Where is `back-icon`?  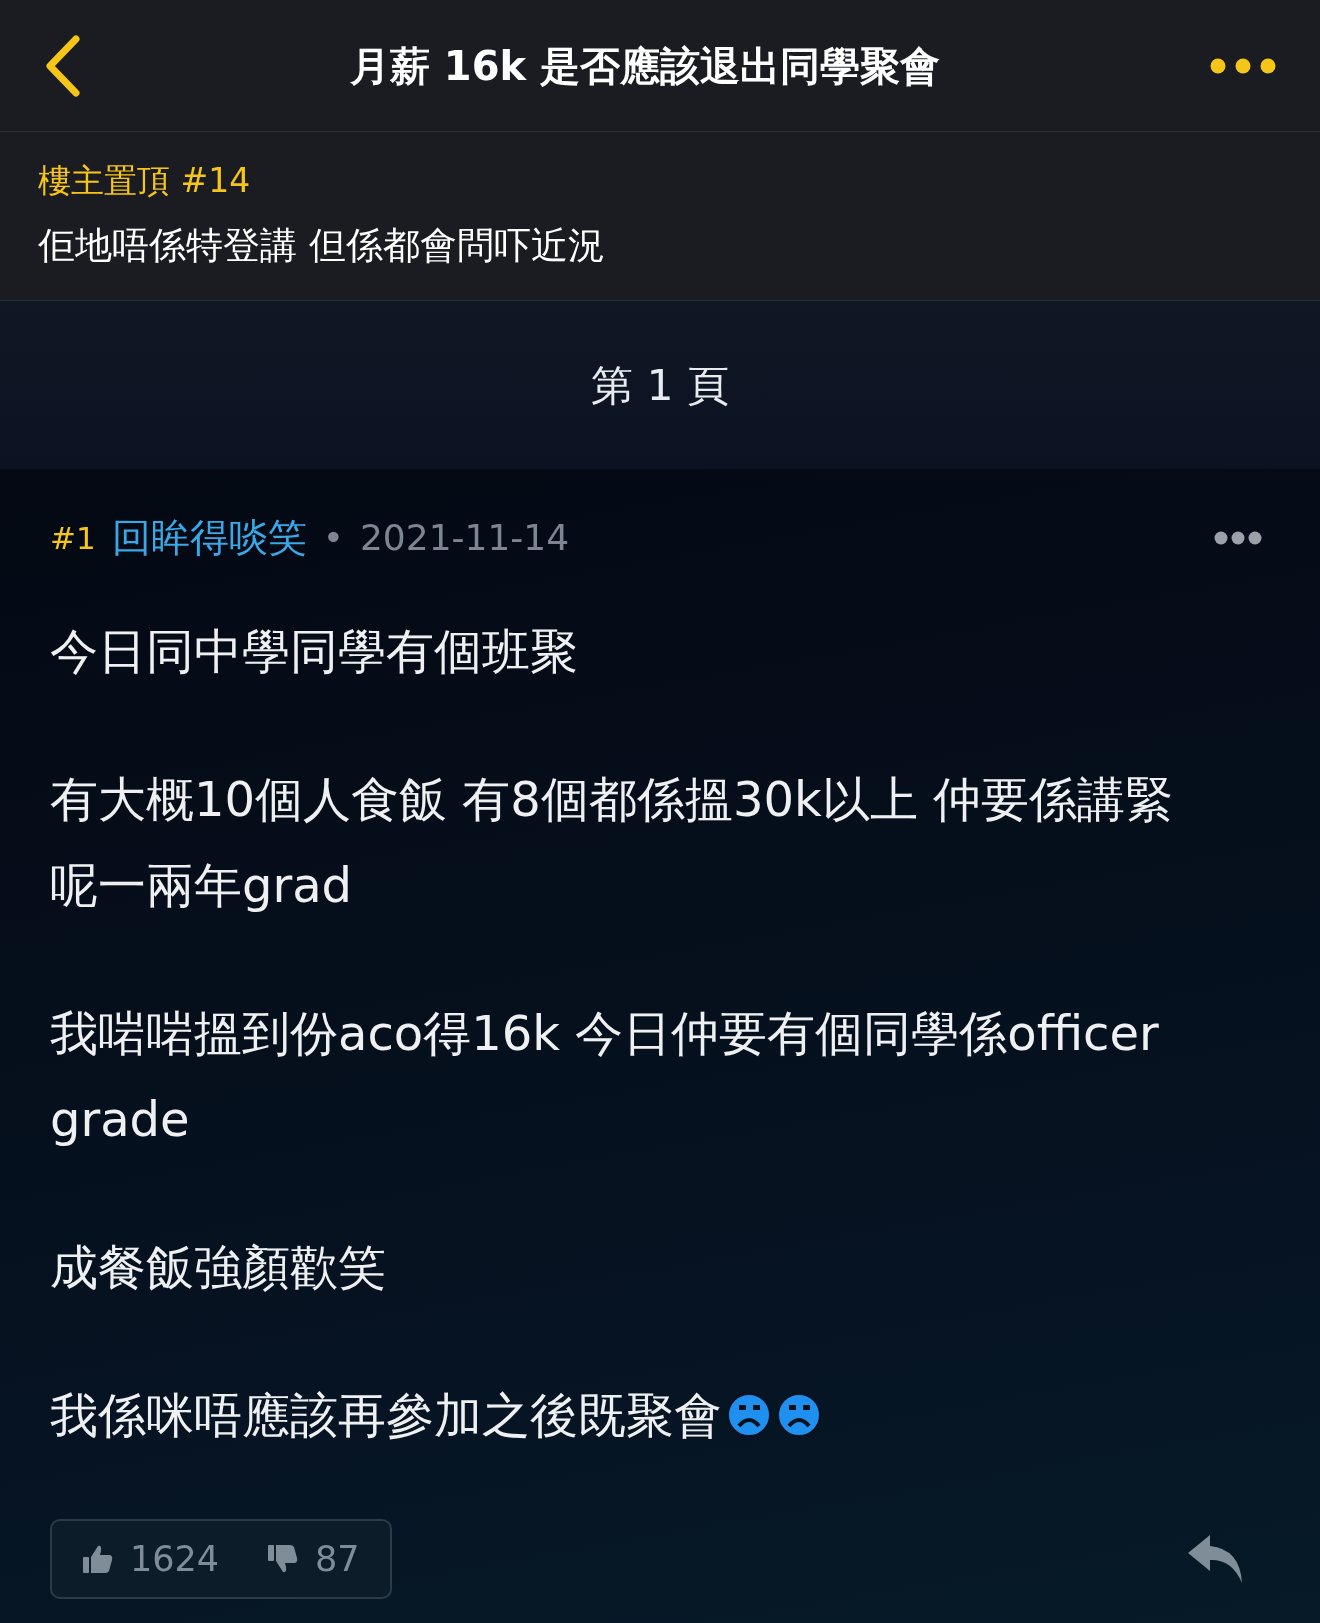
back-icon is located at coordinates (62, 65).